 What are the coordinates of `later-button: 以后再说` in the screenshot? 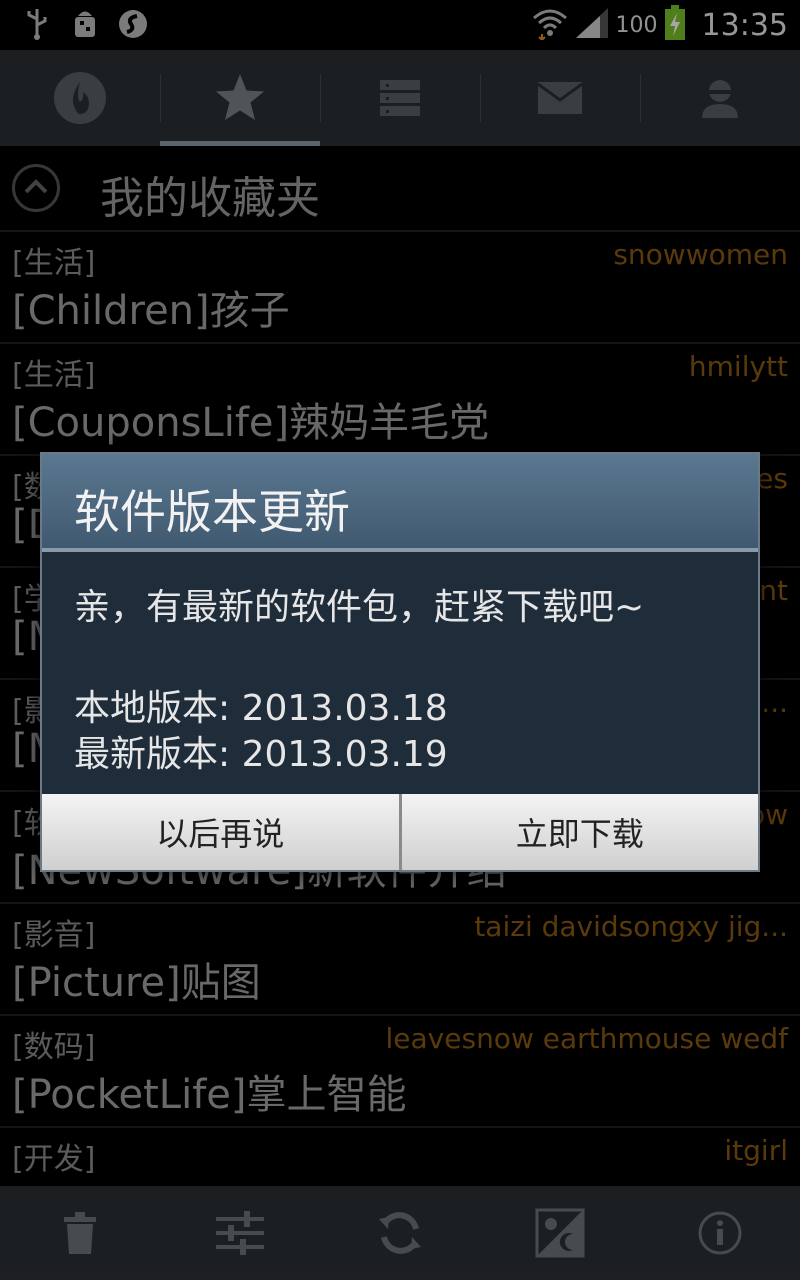 It's located at (222, 832).